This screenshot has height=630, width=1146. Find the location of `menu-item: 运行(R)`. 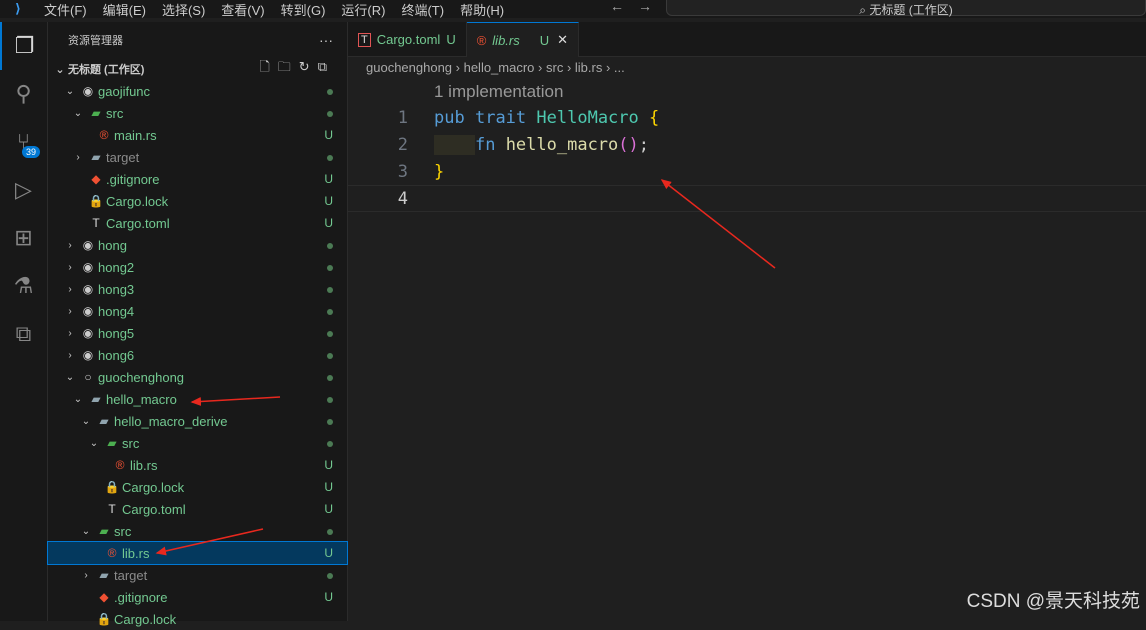

menu-item: 运行(R) is located at coordinates (363, 9).